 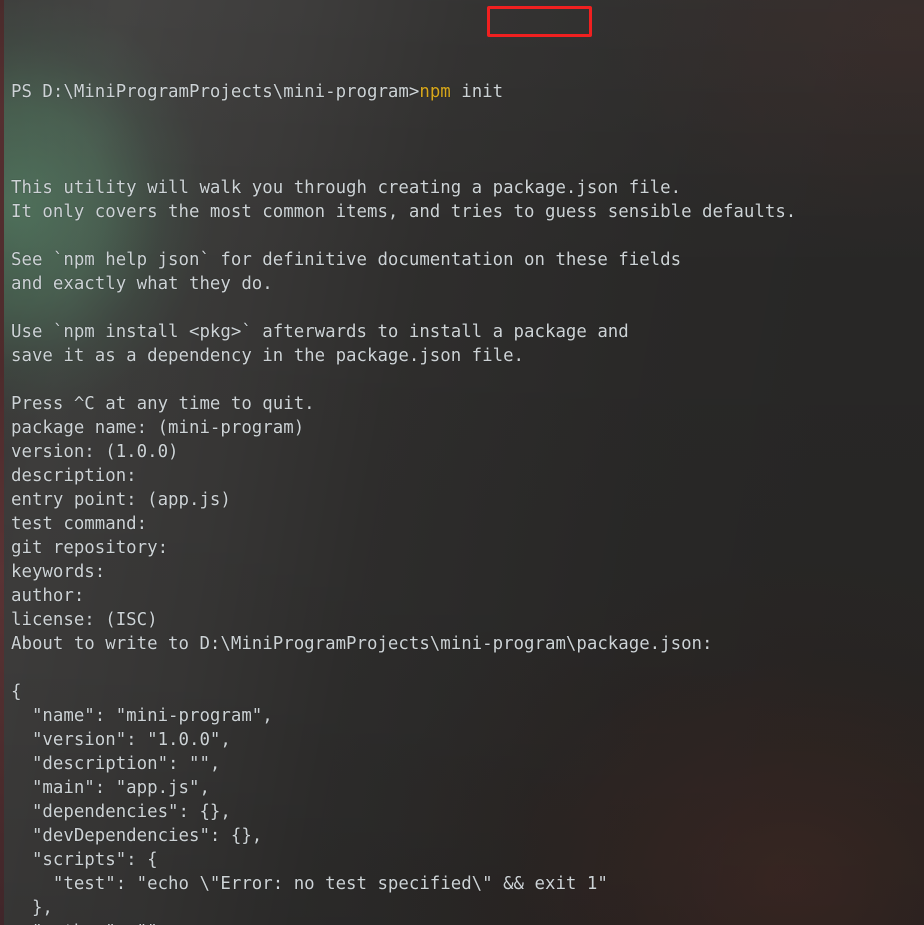 What do you see at coordinates (110, 788) in the screenshot?
I see `output-line: "main": "app.js",` at bounding box center [110, 788].